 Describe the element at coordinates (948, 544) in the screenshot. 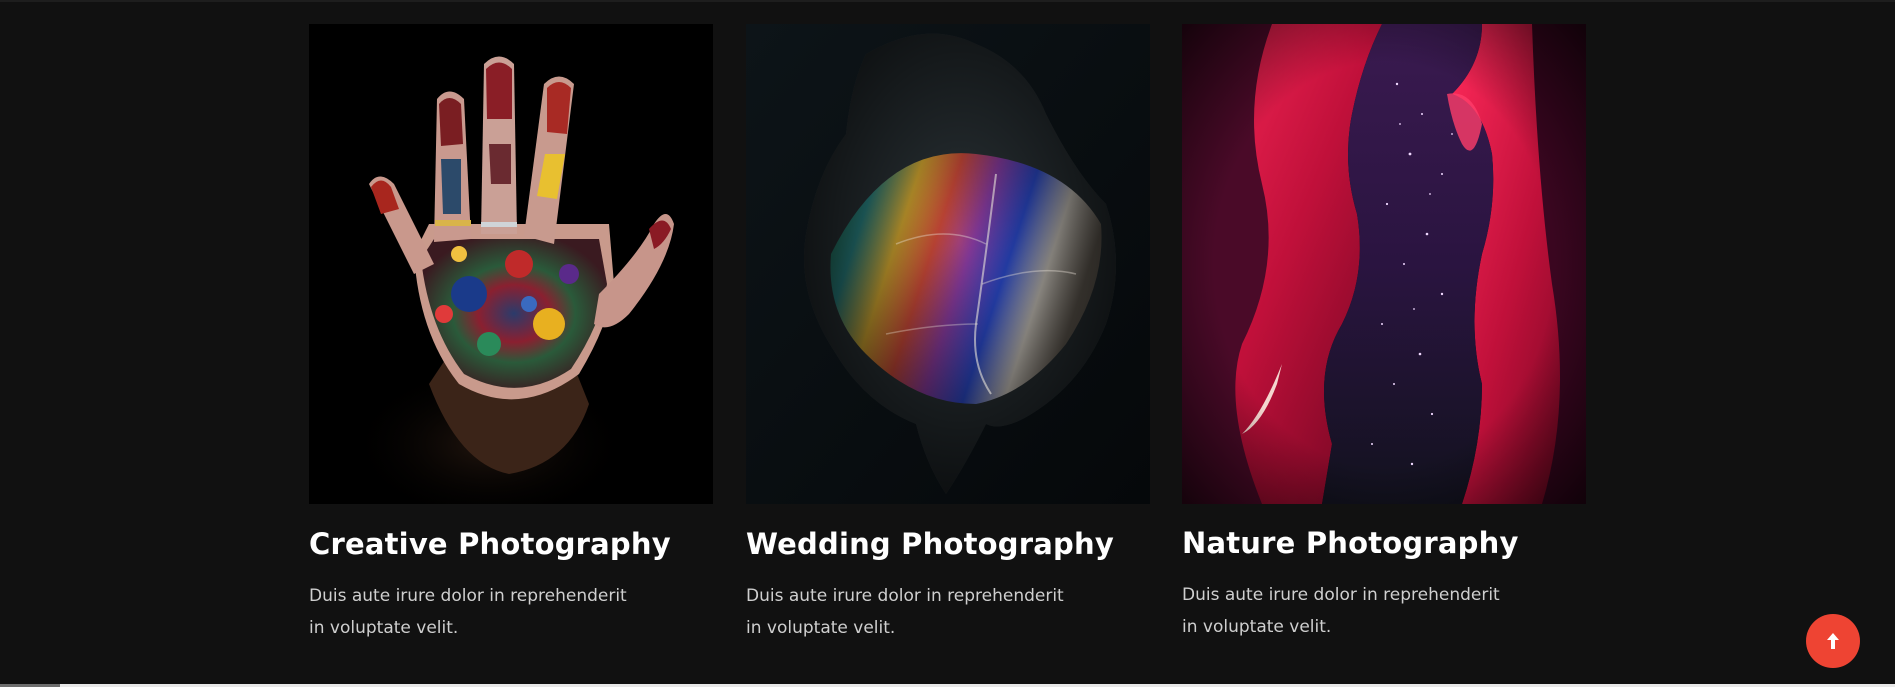

I see `card-title: Wedding Photography` at that location.